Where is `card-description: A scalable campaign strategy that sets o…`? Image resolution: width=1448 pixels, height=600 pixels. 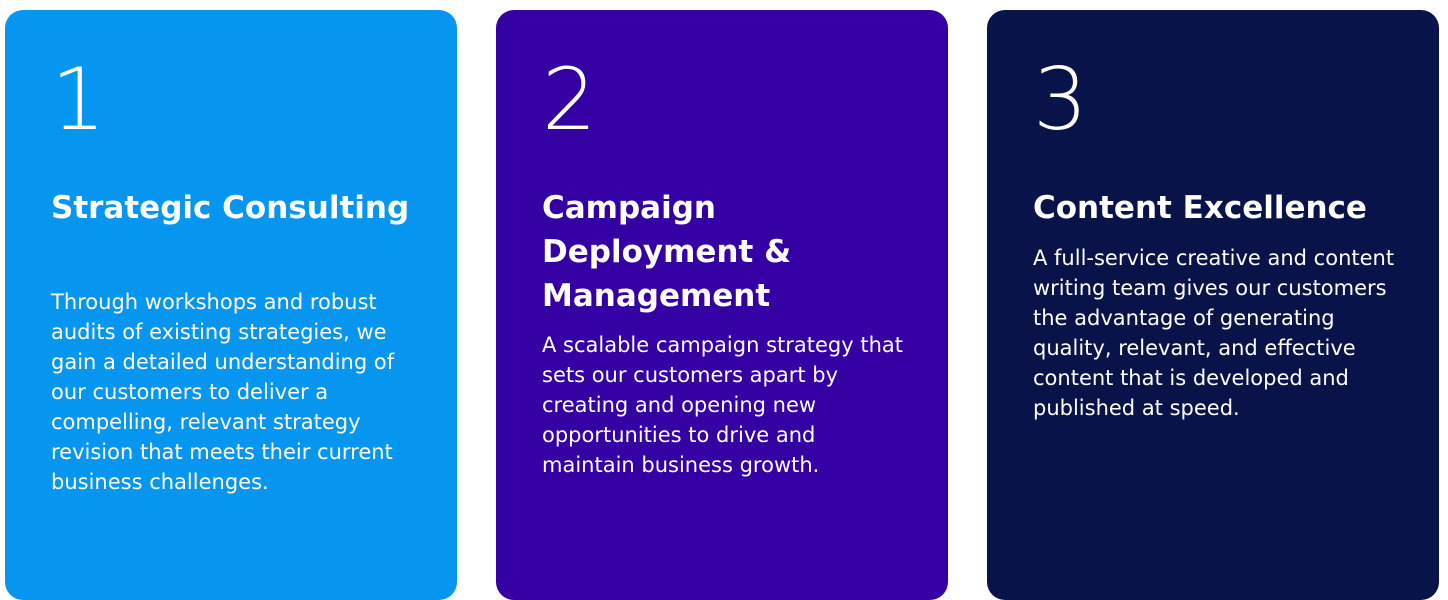
card-description: A scalable campaign strategy that sets o… is located at coordinates (722, 405).